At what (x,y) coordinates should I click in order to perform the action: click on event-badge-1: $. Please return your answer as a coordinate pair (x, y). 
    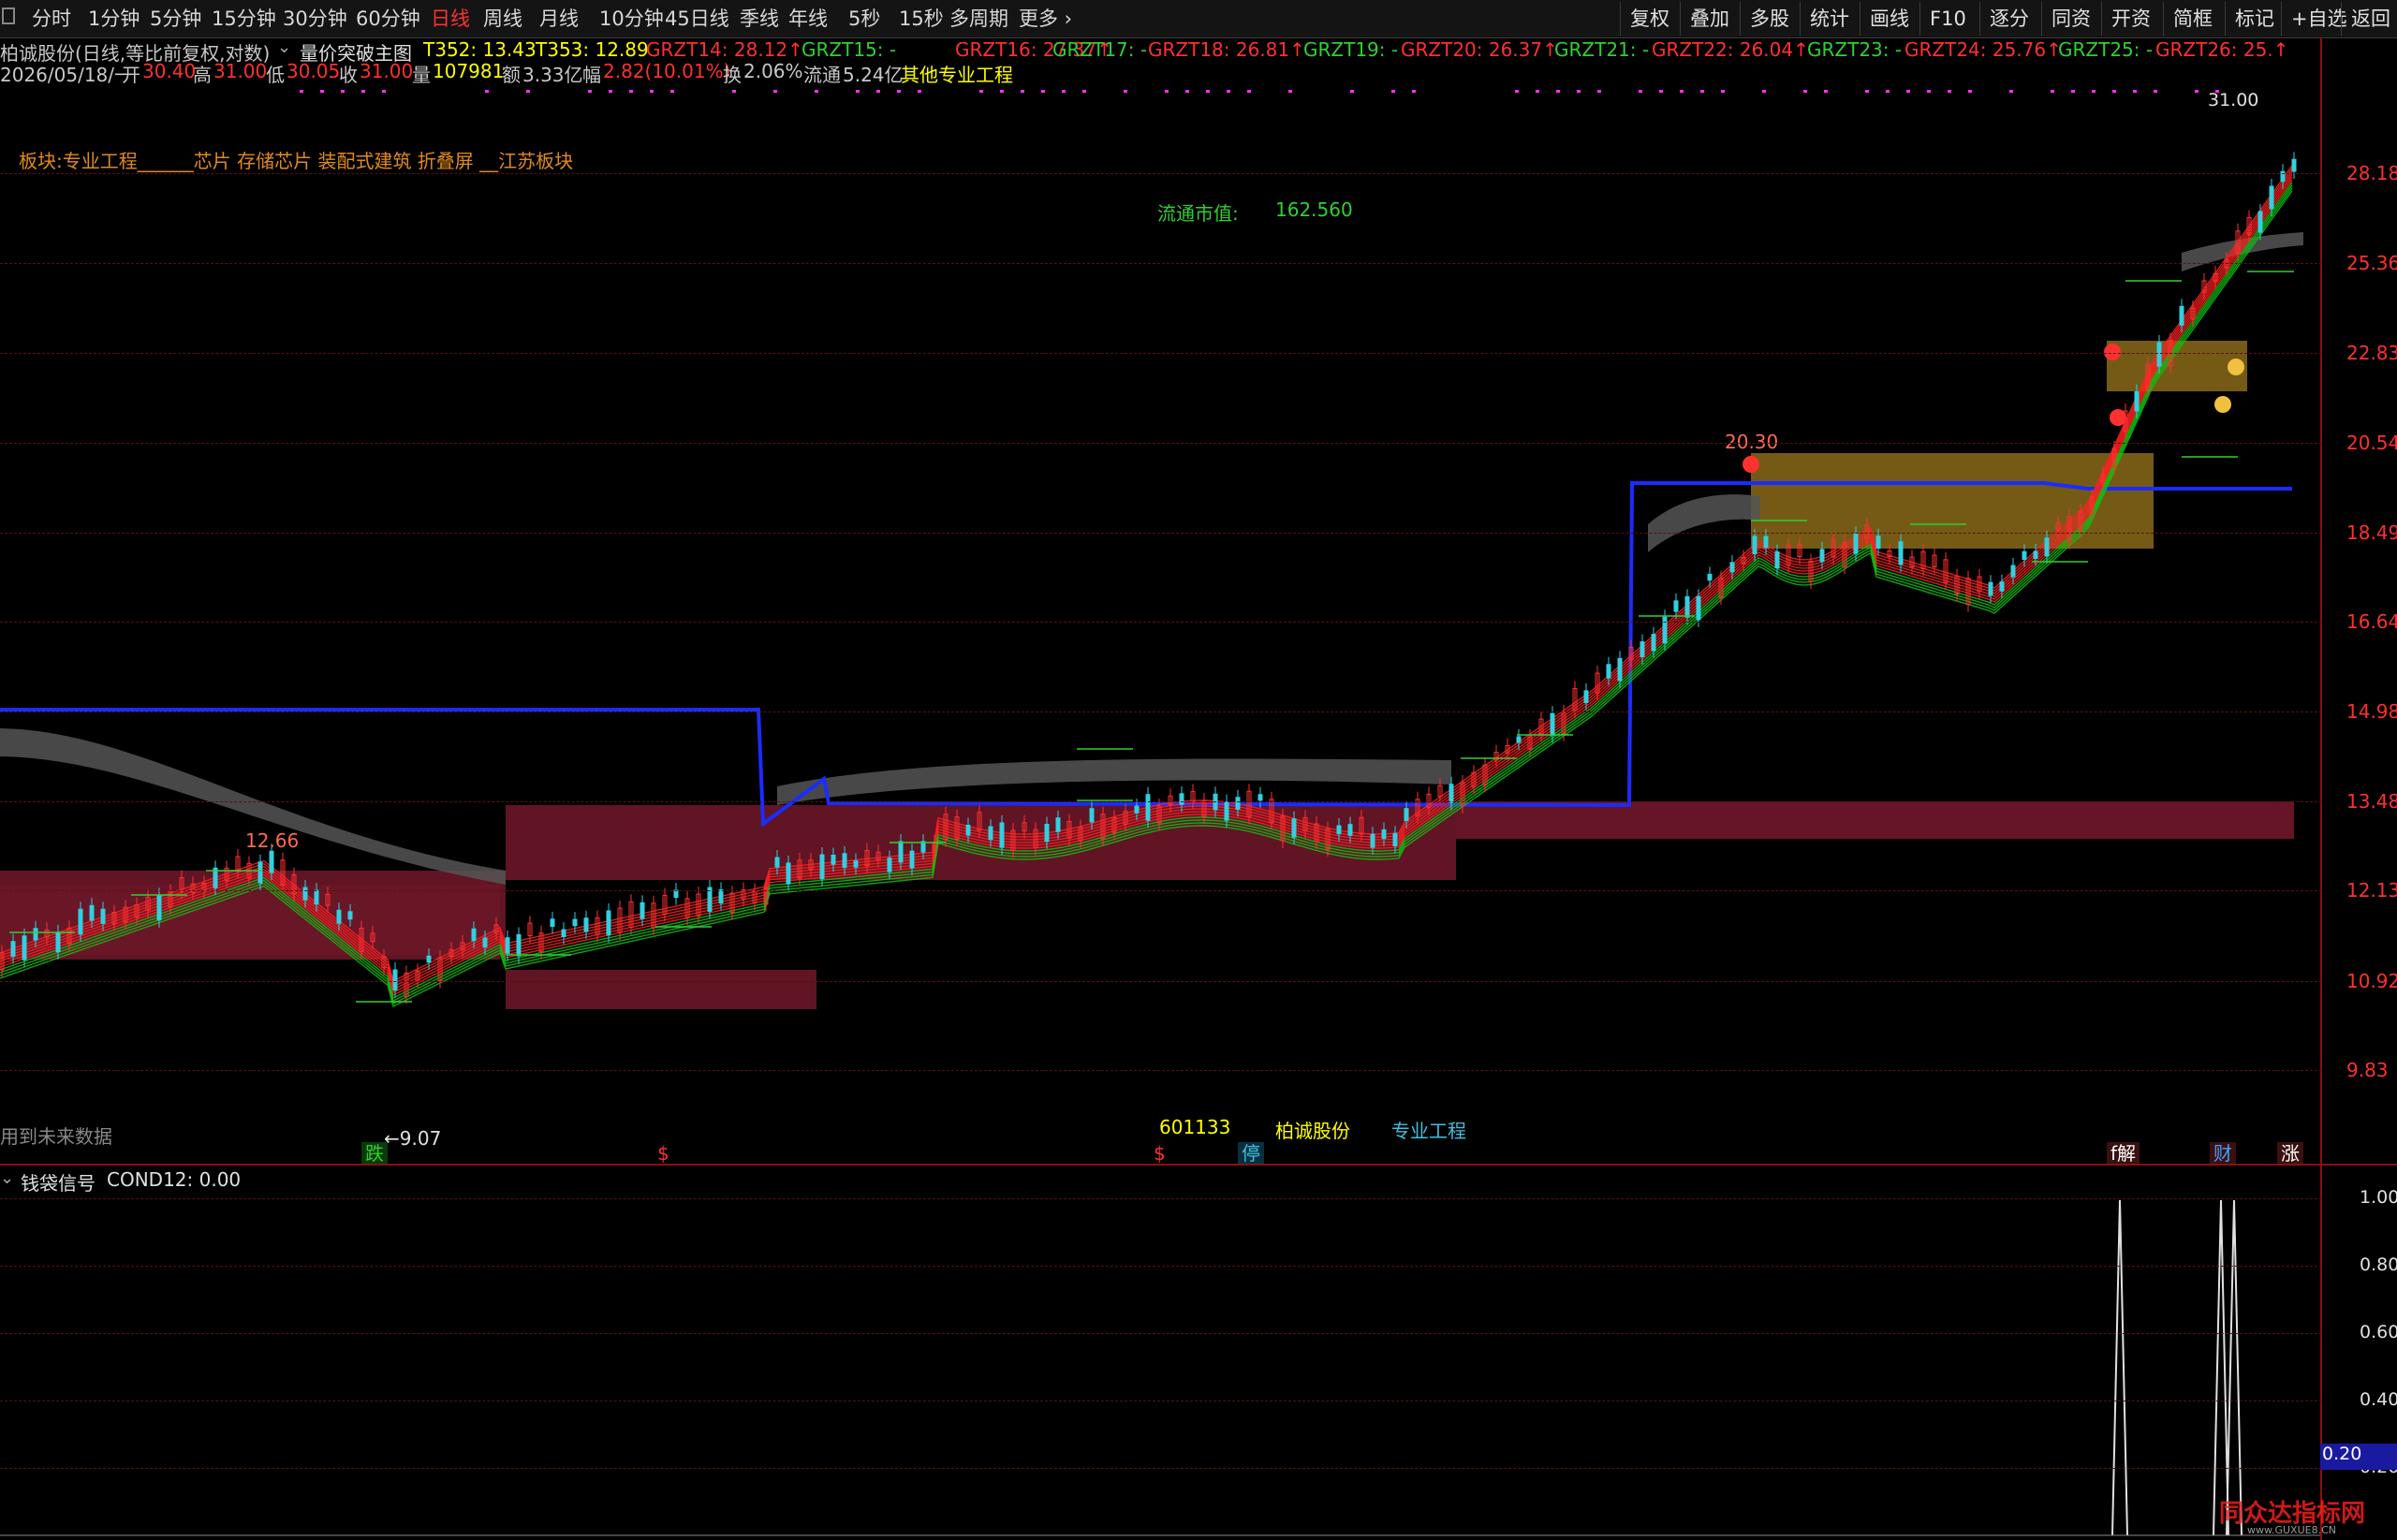
    Looking at the image, I should click on (664, 1153).